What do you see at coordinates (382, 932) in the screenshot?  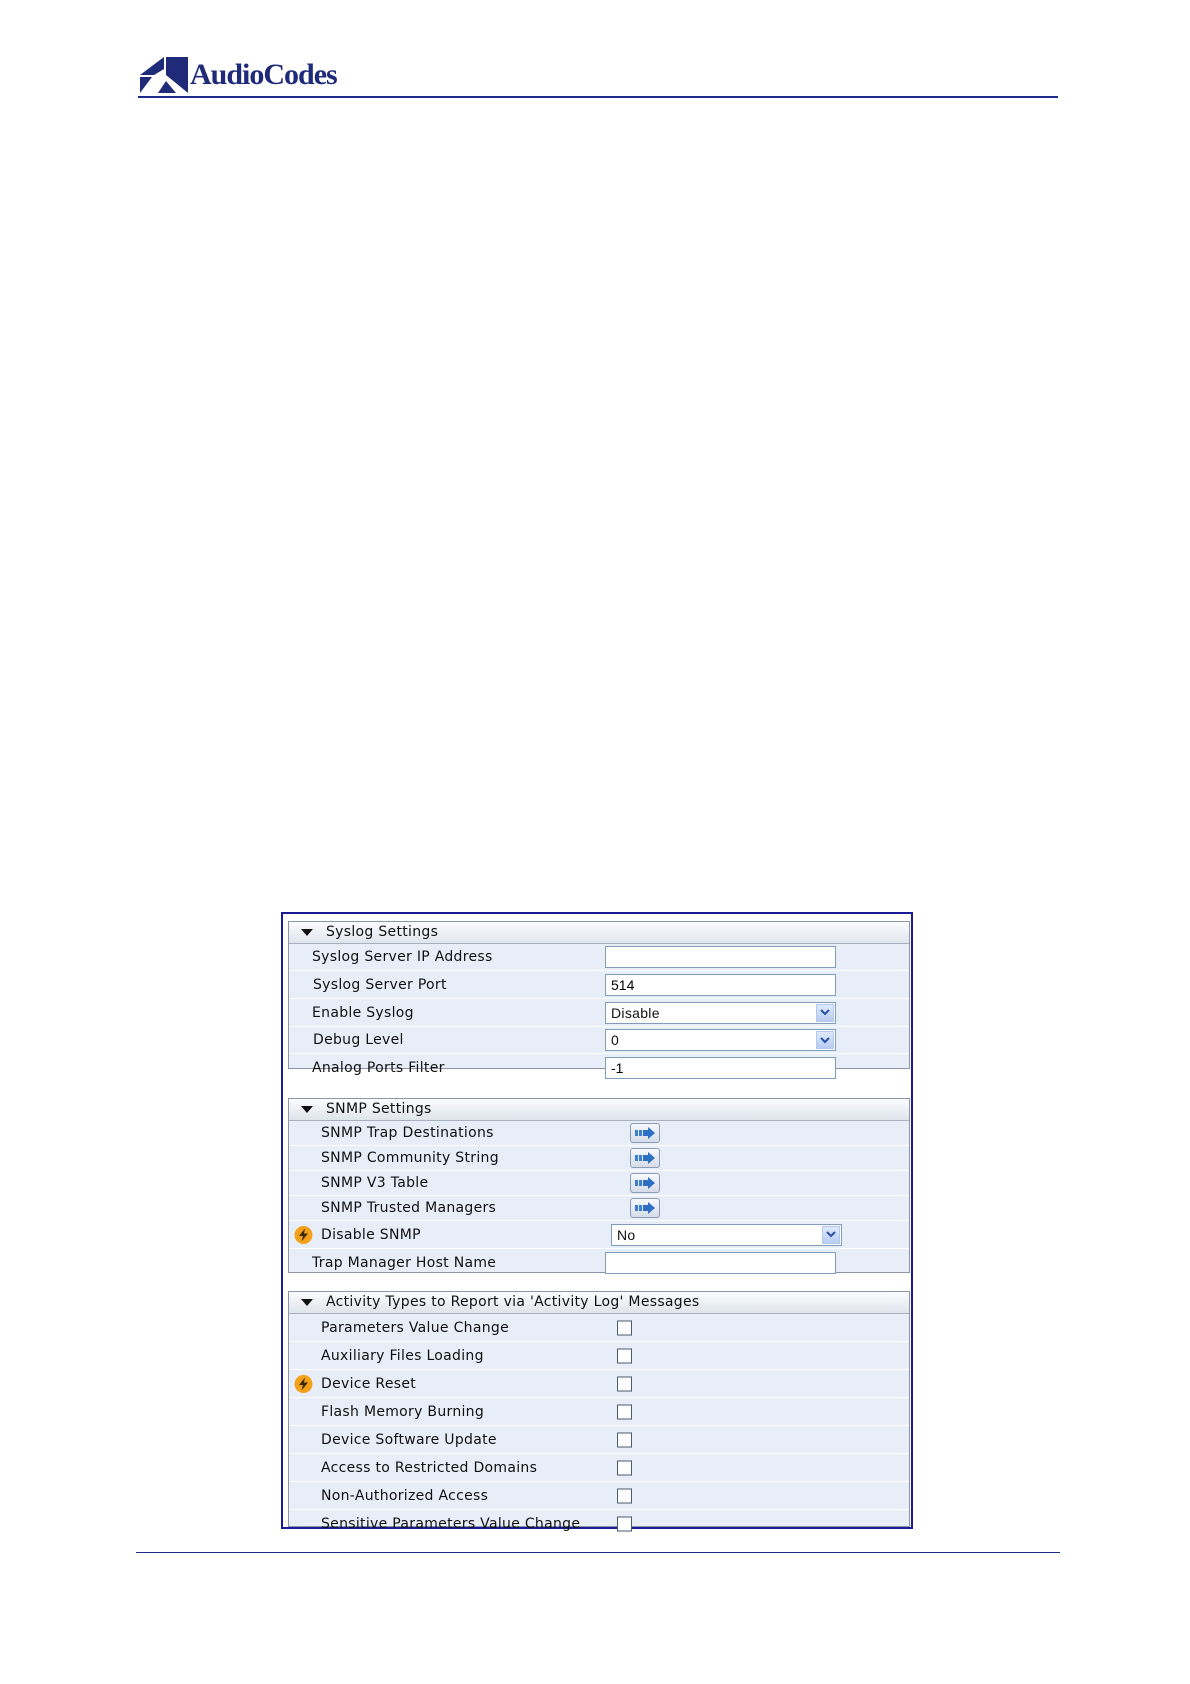 I see `group-title: Syslog Settings` at bounding box center [382, 932].